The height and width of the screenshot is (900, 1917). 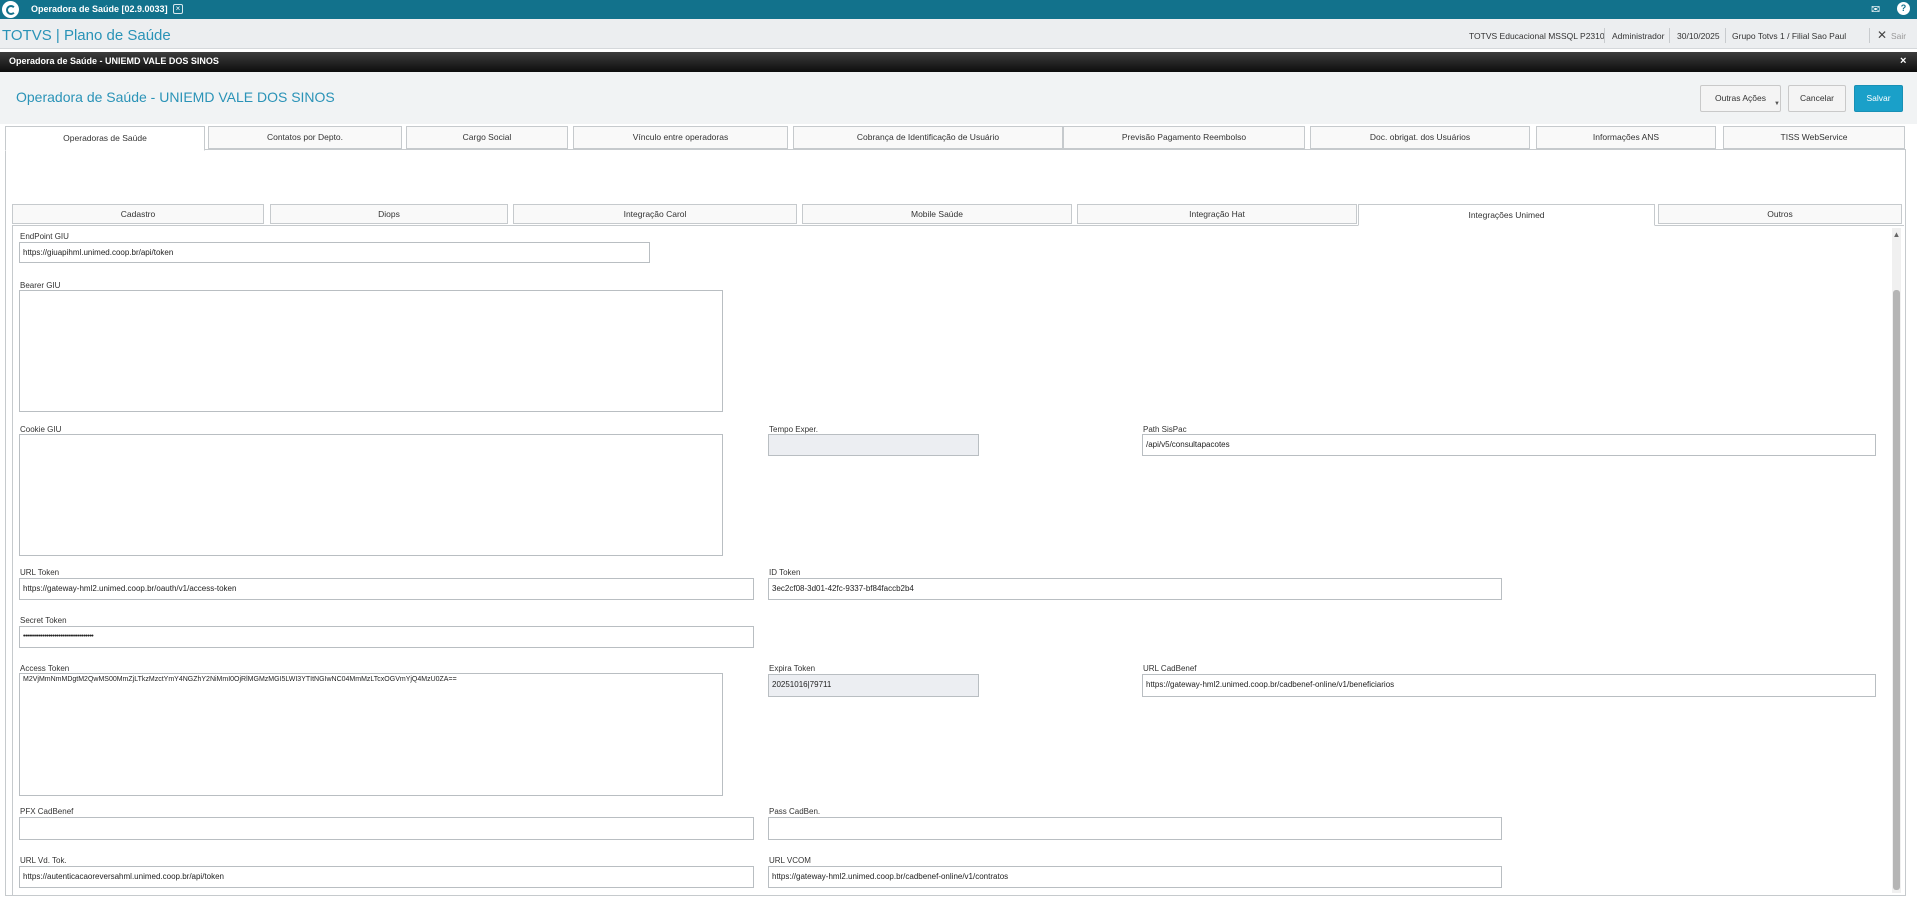 What do you see at coordinates (1780, 214) in the screenshot?
I see `subtab-outros: Outros` at bounding box center [1780, 214].